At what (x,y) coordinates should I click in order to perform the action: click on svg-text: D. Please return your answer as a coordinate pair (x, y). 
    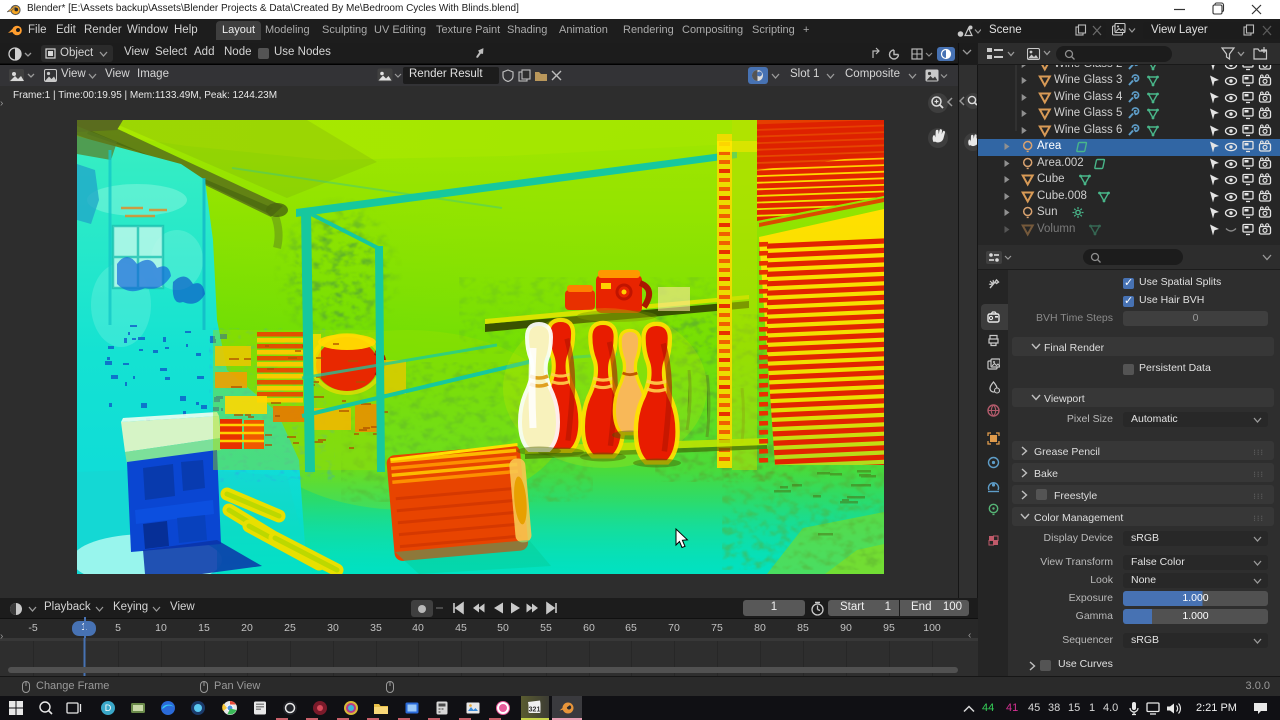
    Looking at the image, I should click on (108, 708).